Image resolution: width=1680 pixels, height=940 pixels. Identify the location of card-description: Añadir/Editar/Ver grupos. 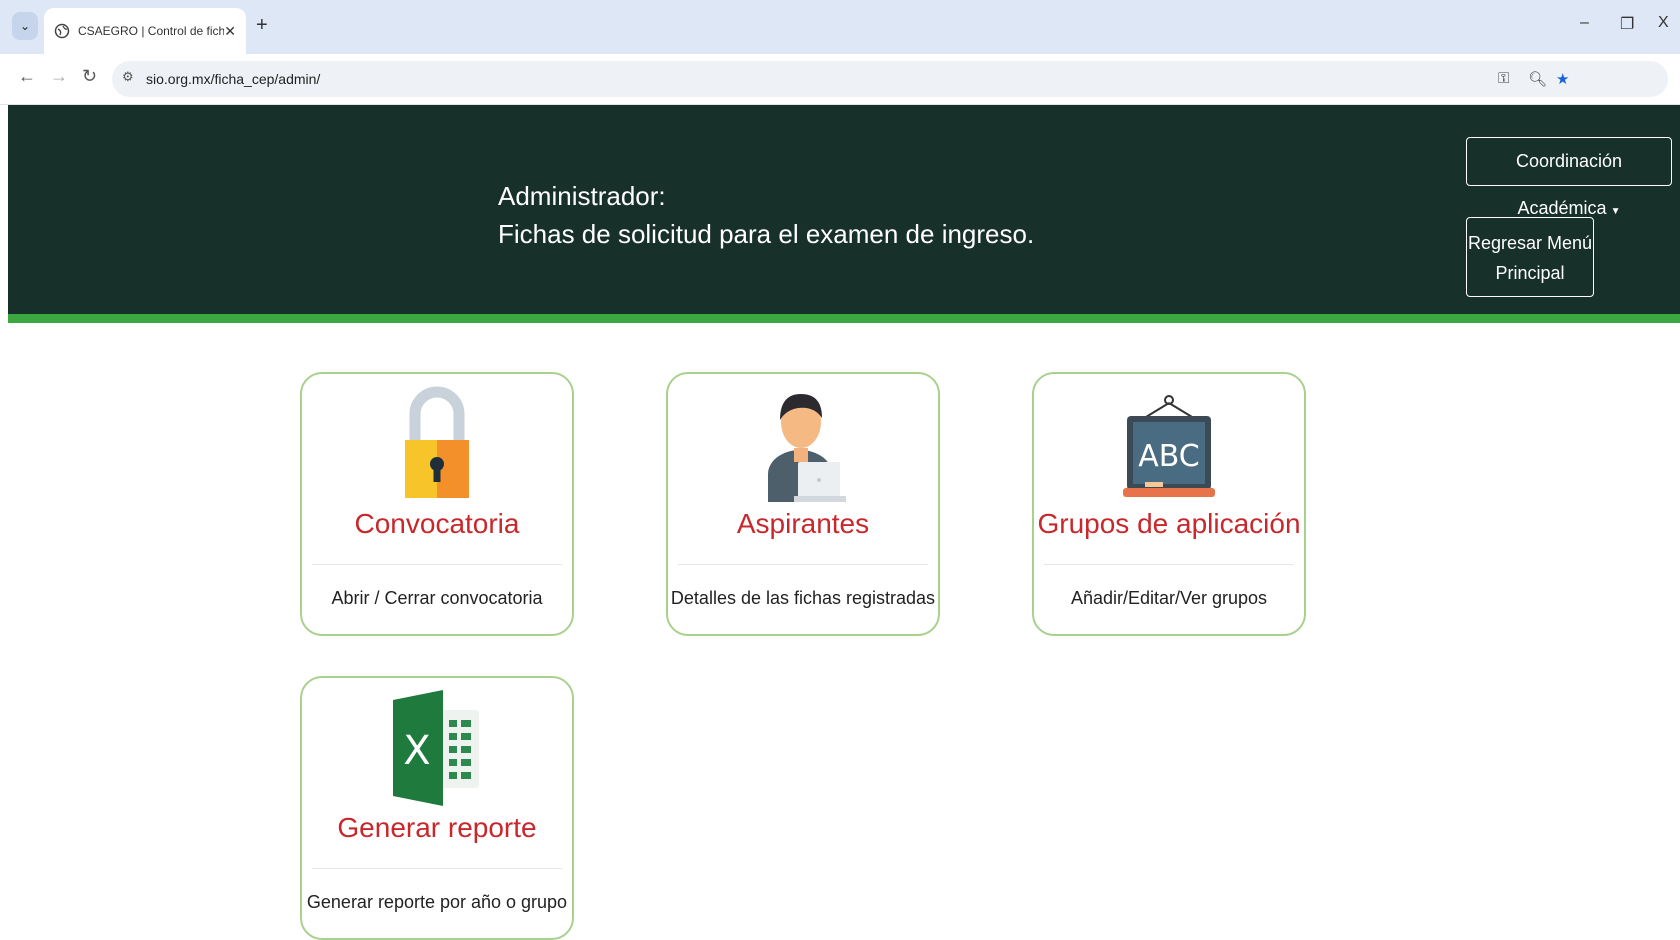
(1169, 598).